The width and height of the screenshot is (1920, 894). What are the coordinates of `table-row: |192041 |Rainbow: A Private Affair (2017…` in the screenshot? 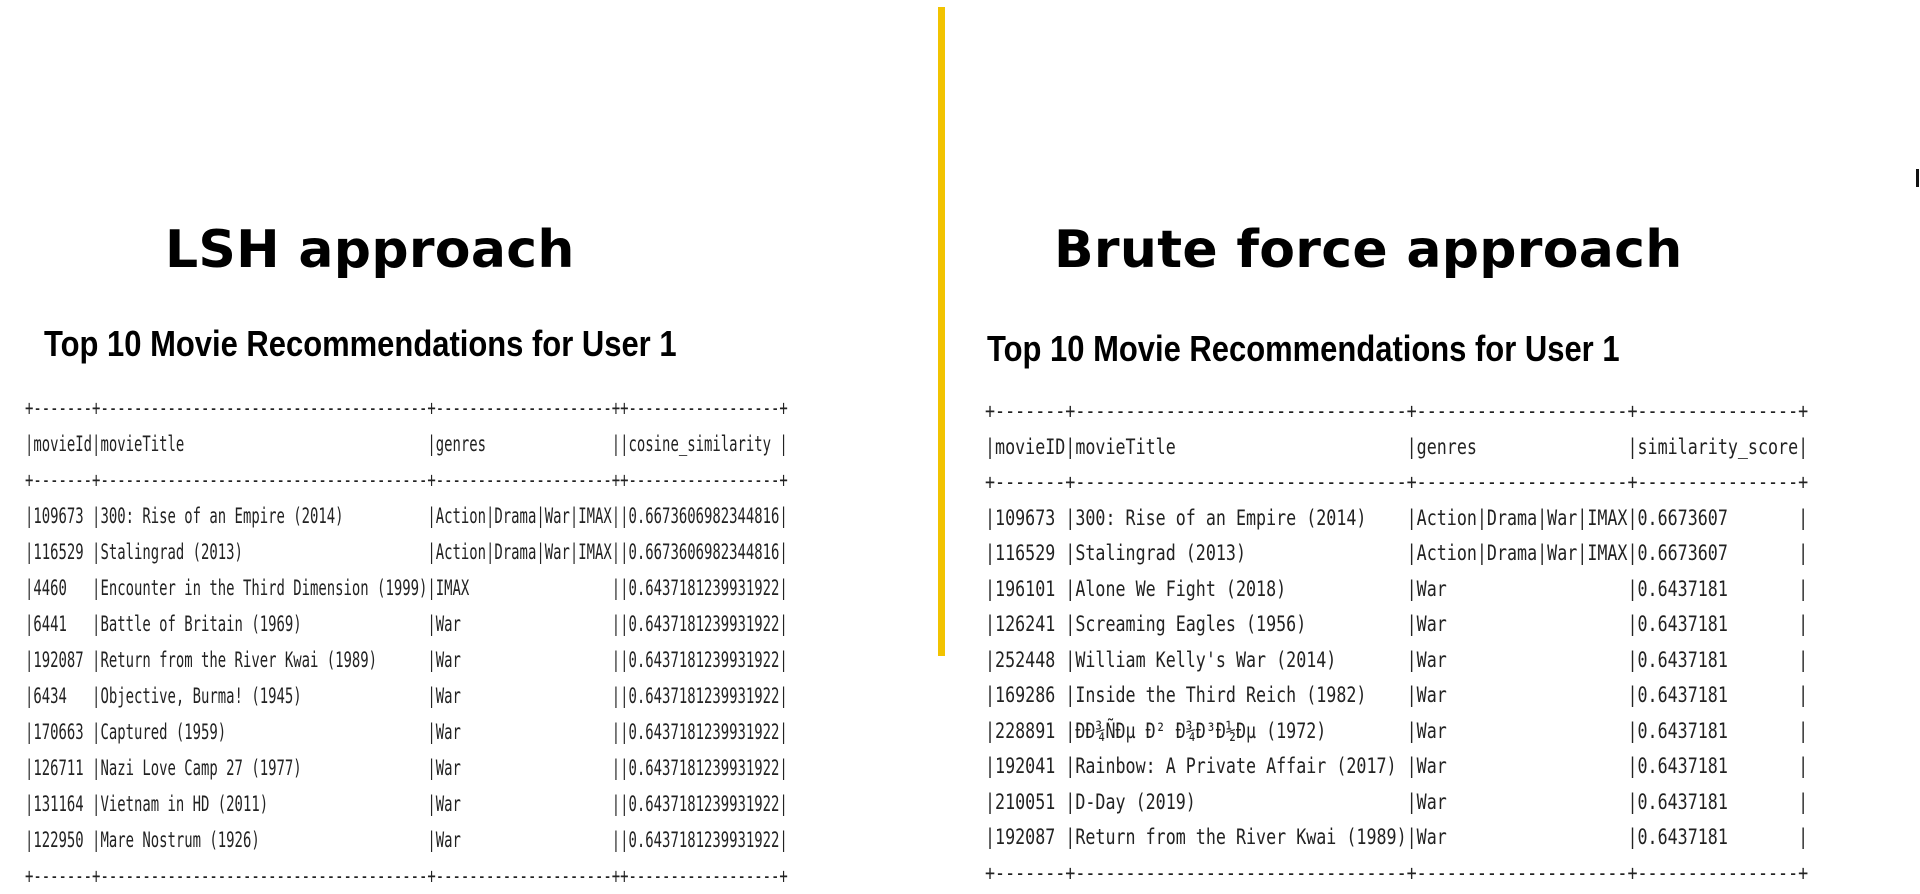 It's located at (1397, 766).